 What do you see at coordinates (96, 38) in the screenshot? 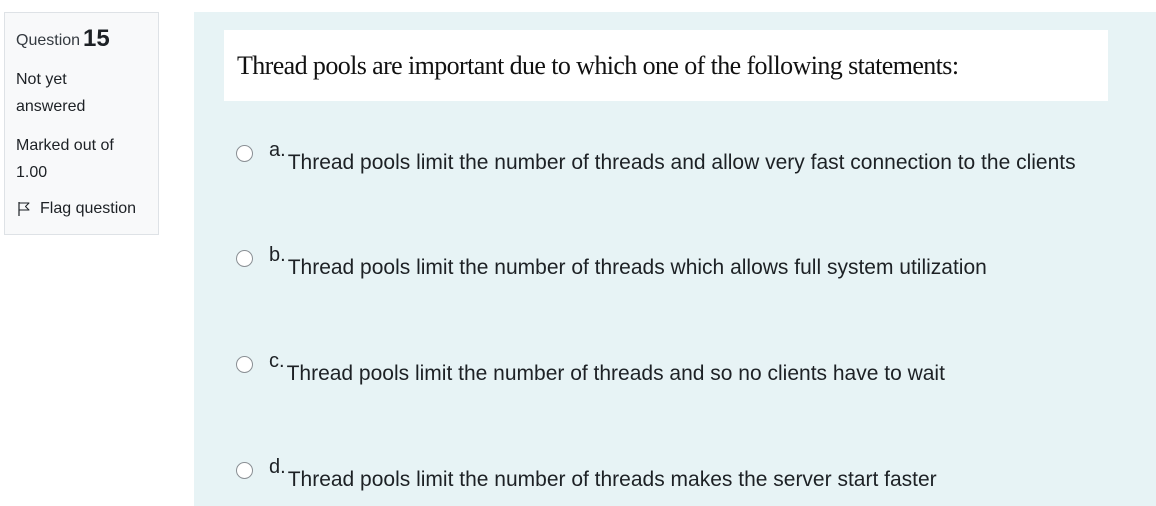
I see `question-number-value: 15` at bounding box center [96, 38].